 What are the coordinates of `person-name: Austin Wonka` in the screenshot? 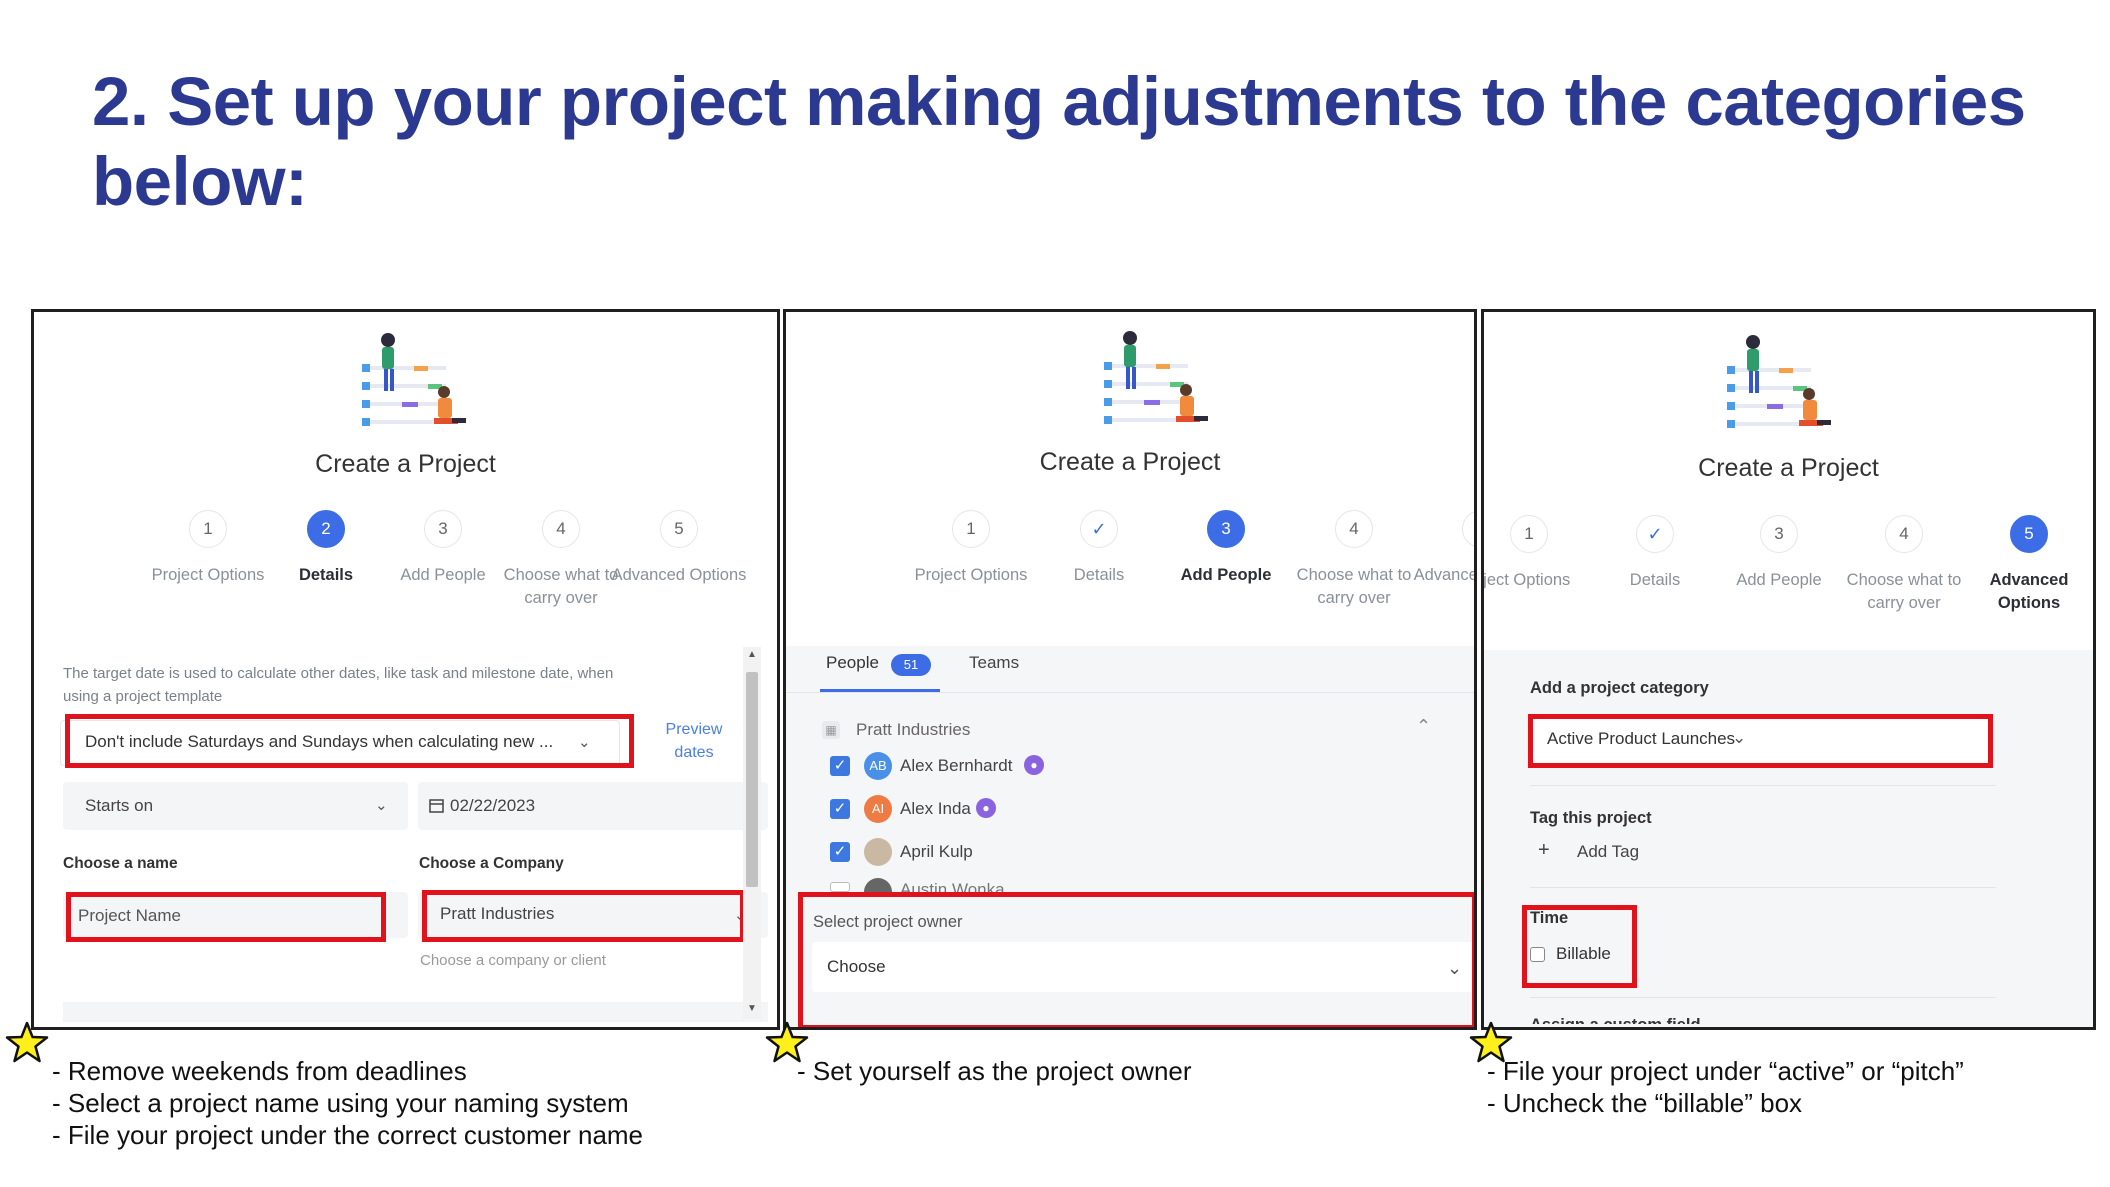 It's located at (952, 886).